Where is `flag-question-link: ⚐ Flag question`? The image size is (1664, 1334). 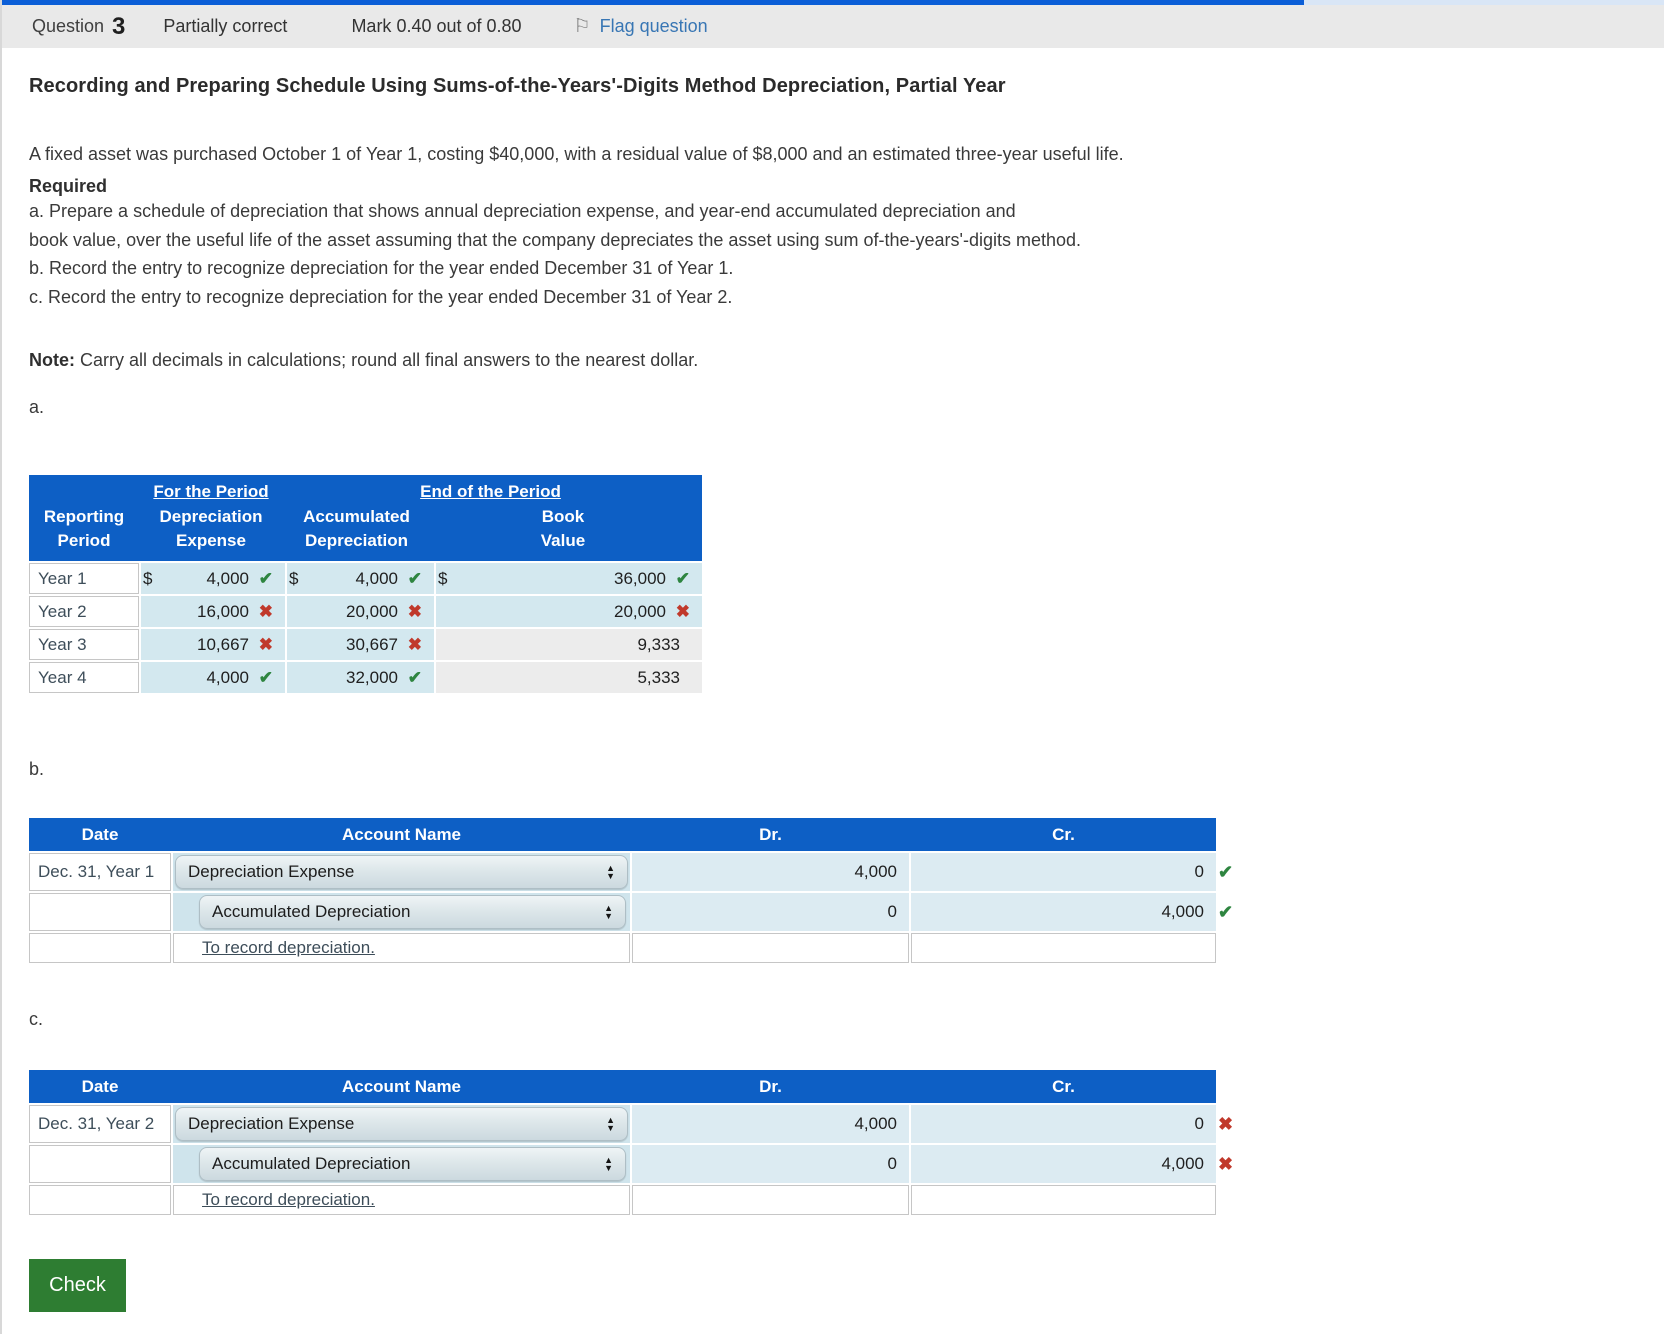 flag-question-link: ⚐ Flag question is located at coordinates (641, 26).